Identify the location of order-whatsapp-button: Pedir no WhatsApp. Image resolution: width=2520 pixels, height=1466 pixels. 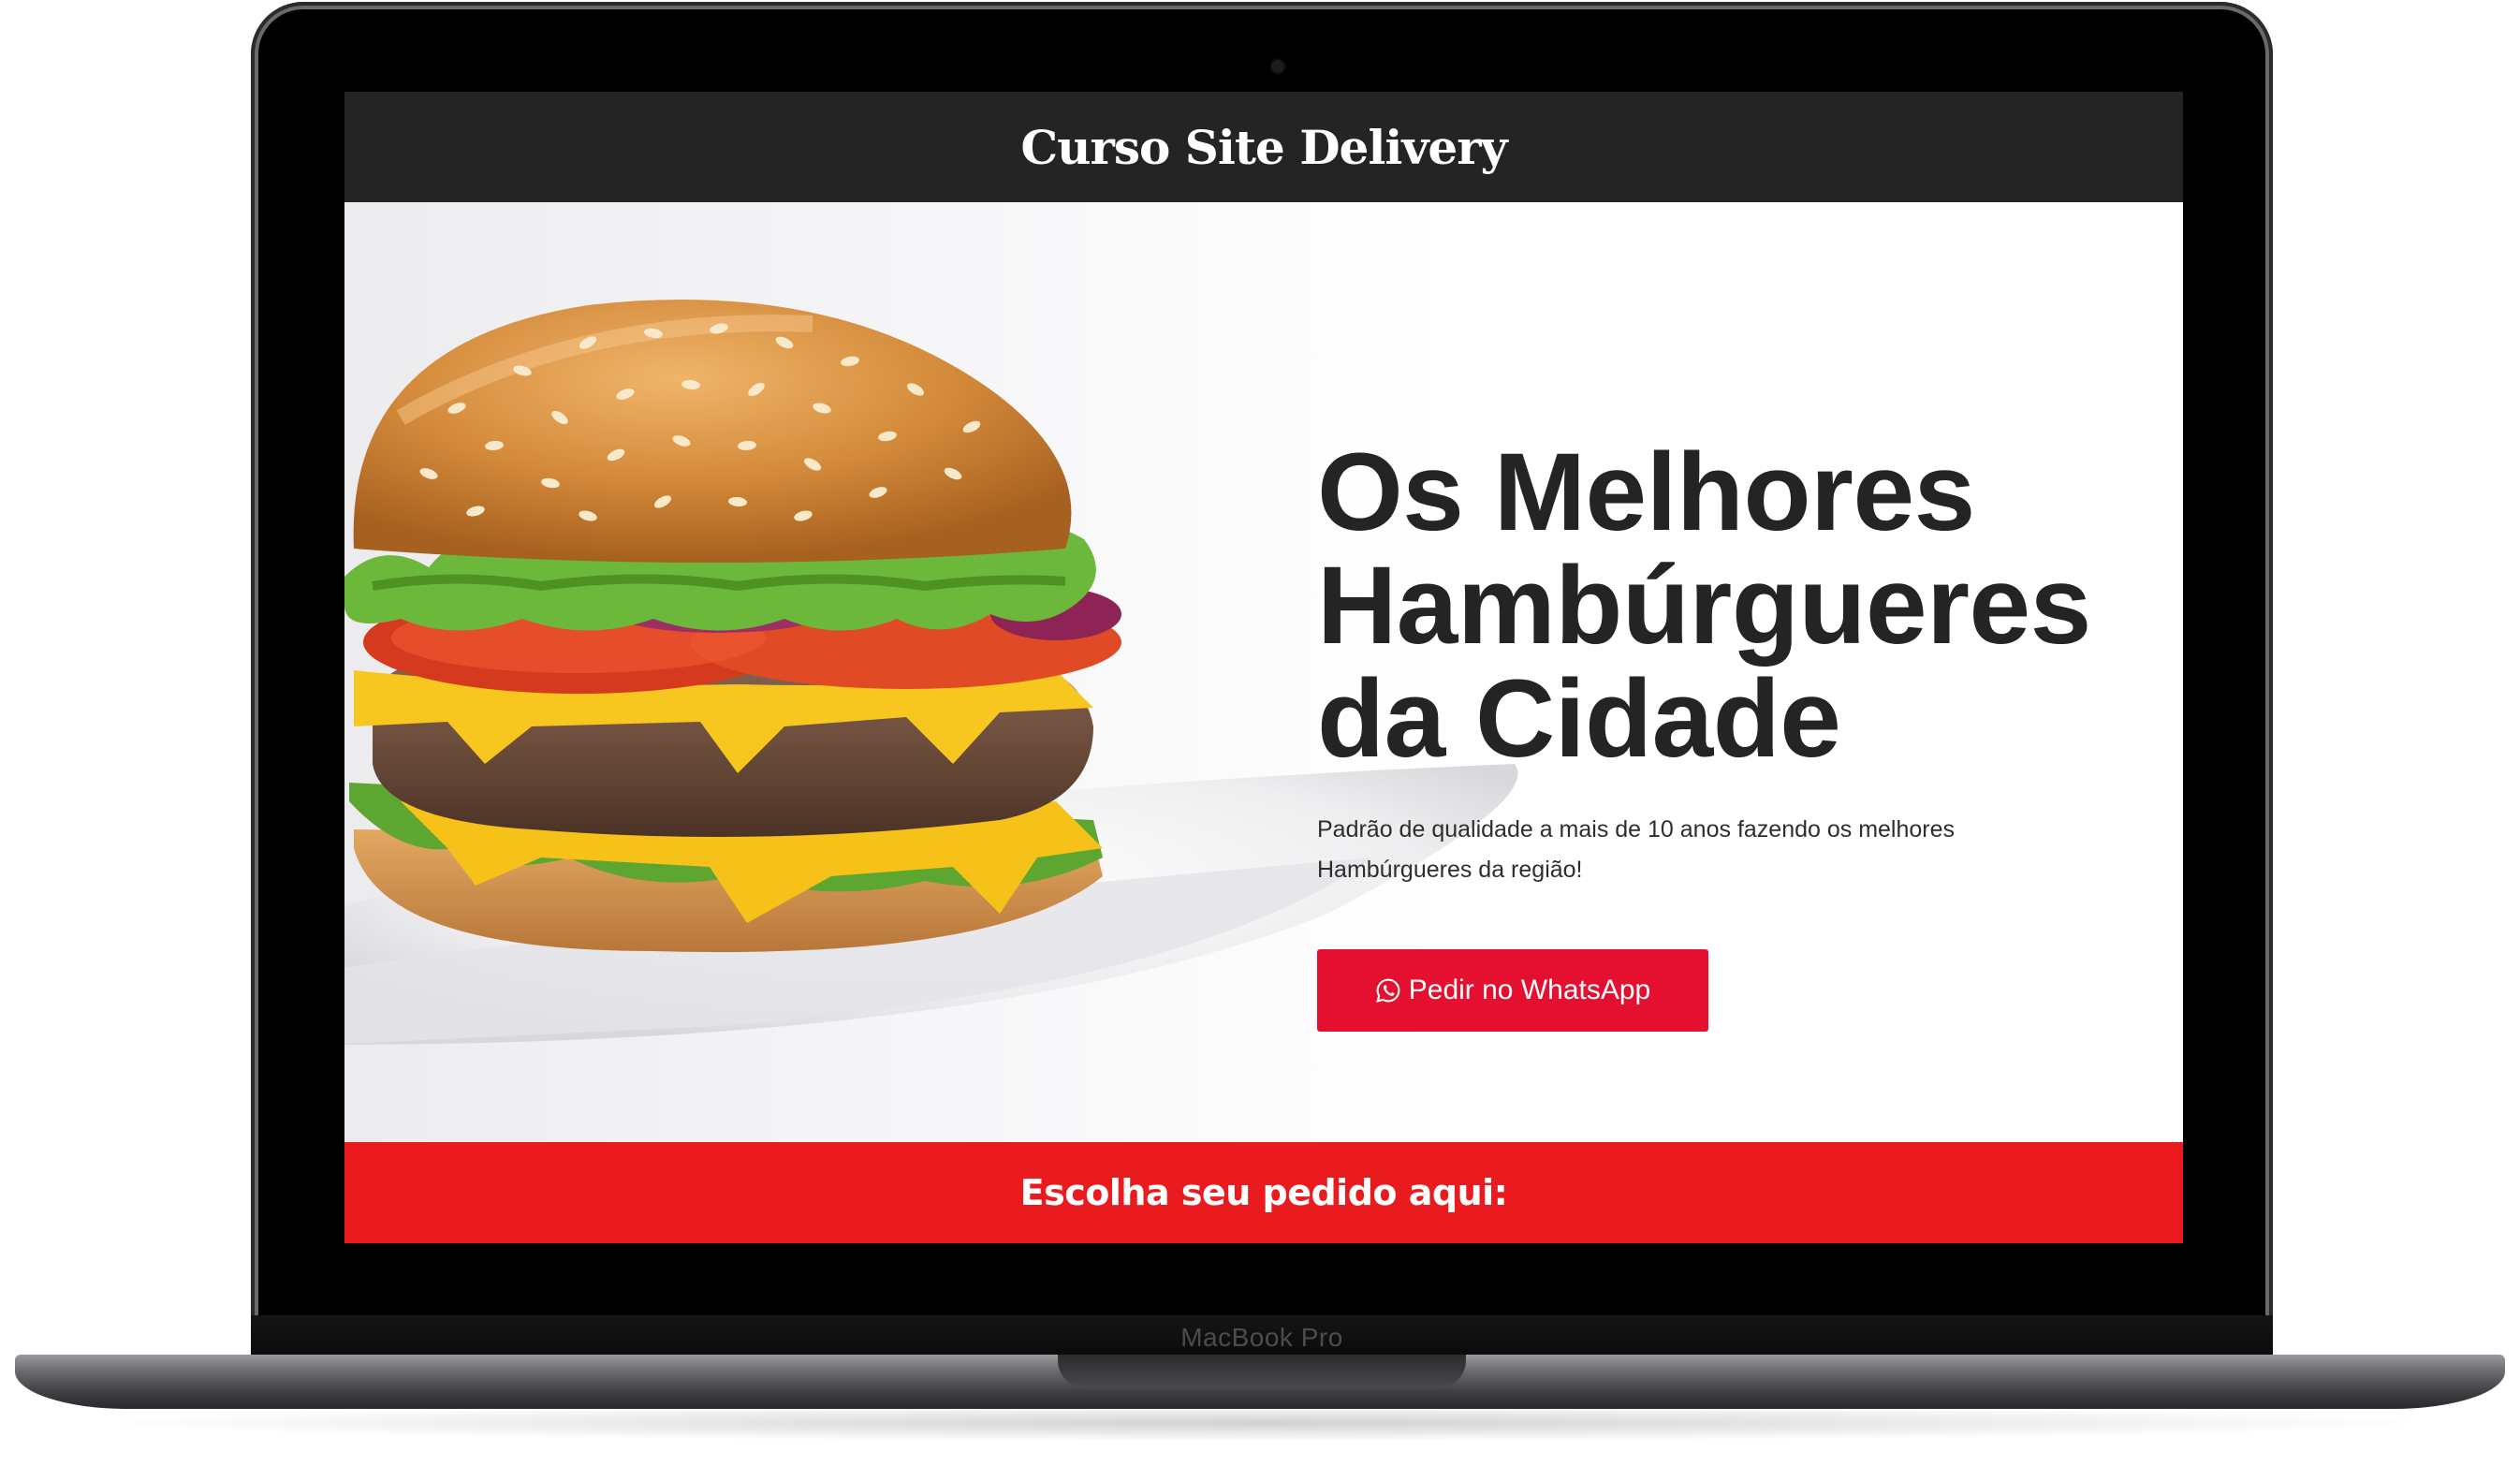
(1512, 990).